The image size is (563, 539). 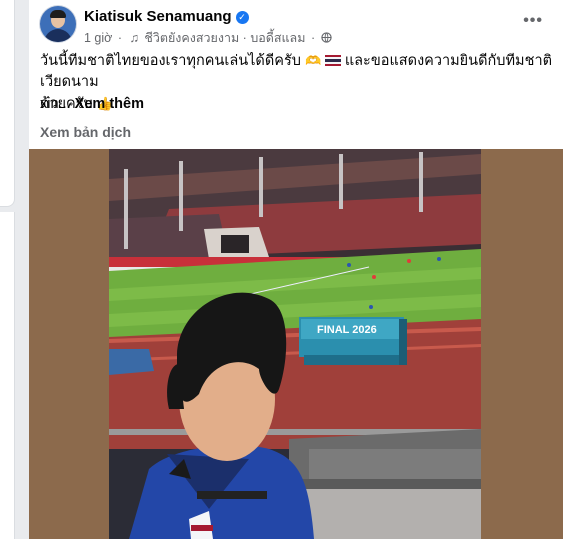 What do you see at coordinates (85, 132) in the screenshot?
I see `see-translation-link: Xem bản dịch` at bounding box center [85, 132].